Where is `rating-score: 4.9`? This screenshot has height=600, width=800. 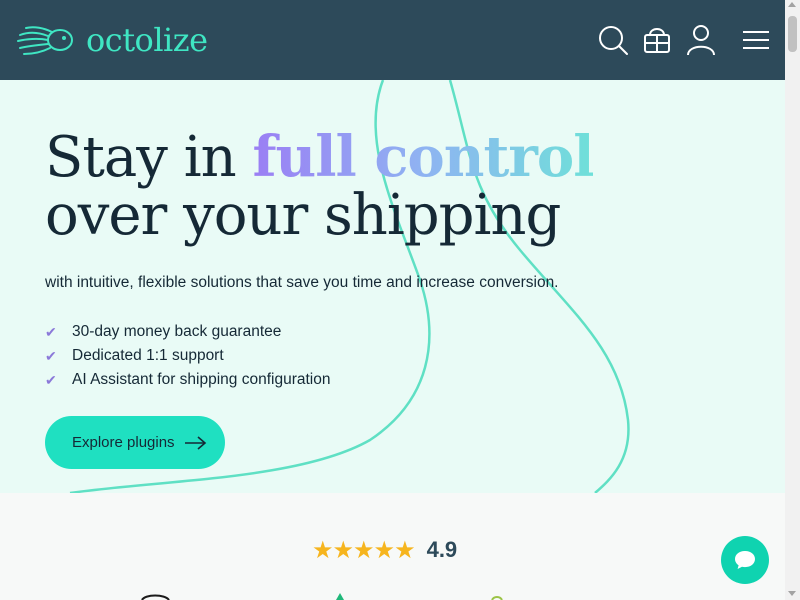 rating-score: 4.9 is located at coordinates (442, 549).